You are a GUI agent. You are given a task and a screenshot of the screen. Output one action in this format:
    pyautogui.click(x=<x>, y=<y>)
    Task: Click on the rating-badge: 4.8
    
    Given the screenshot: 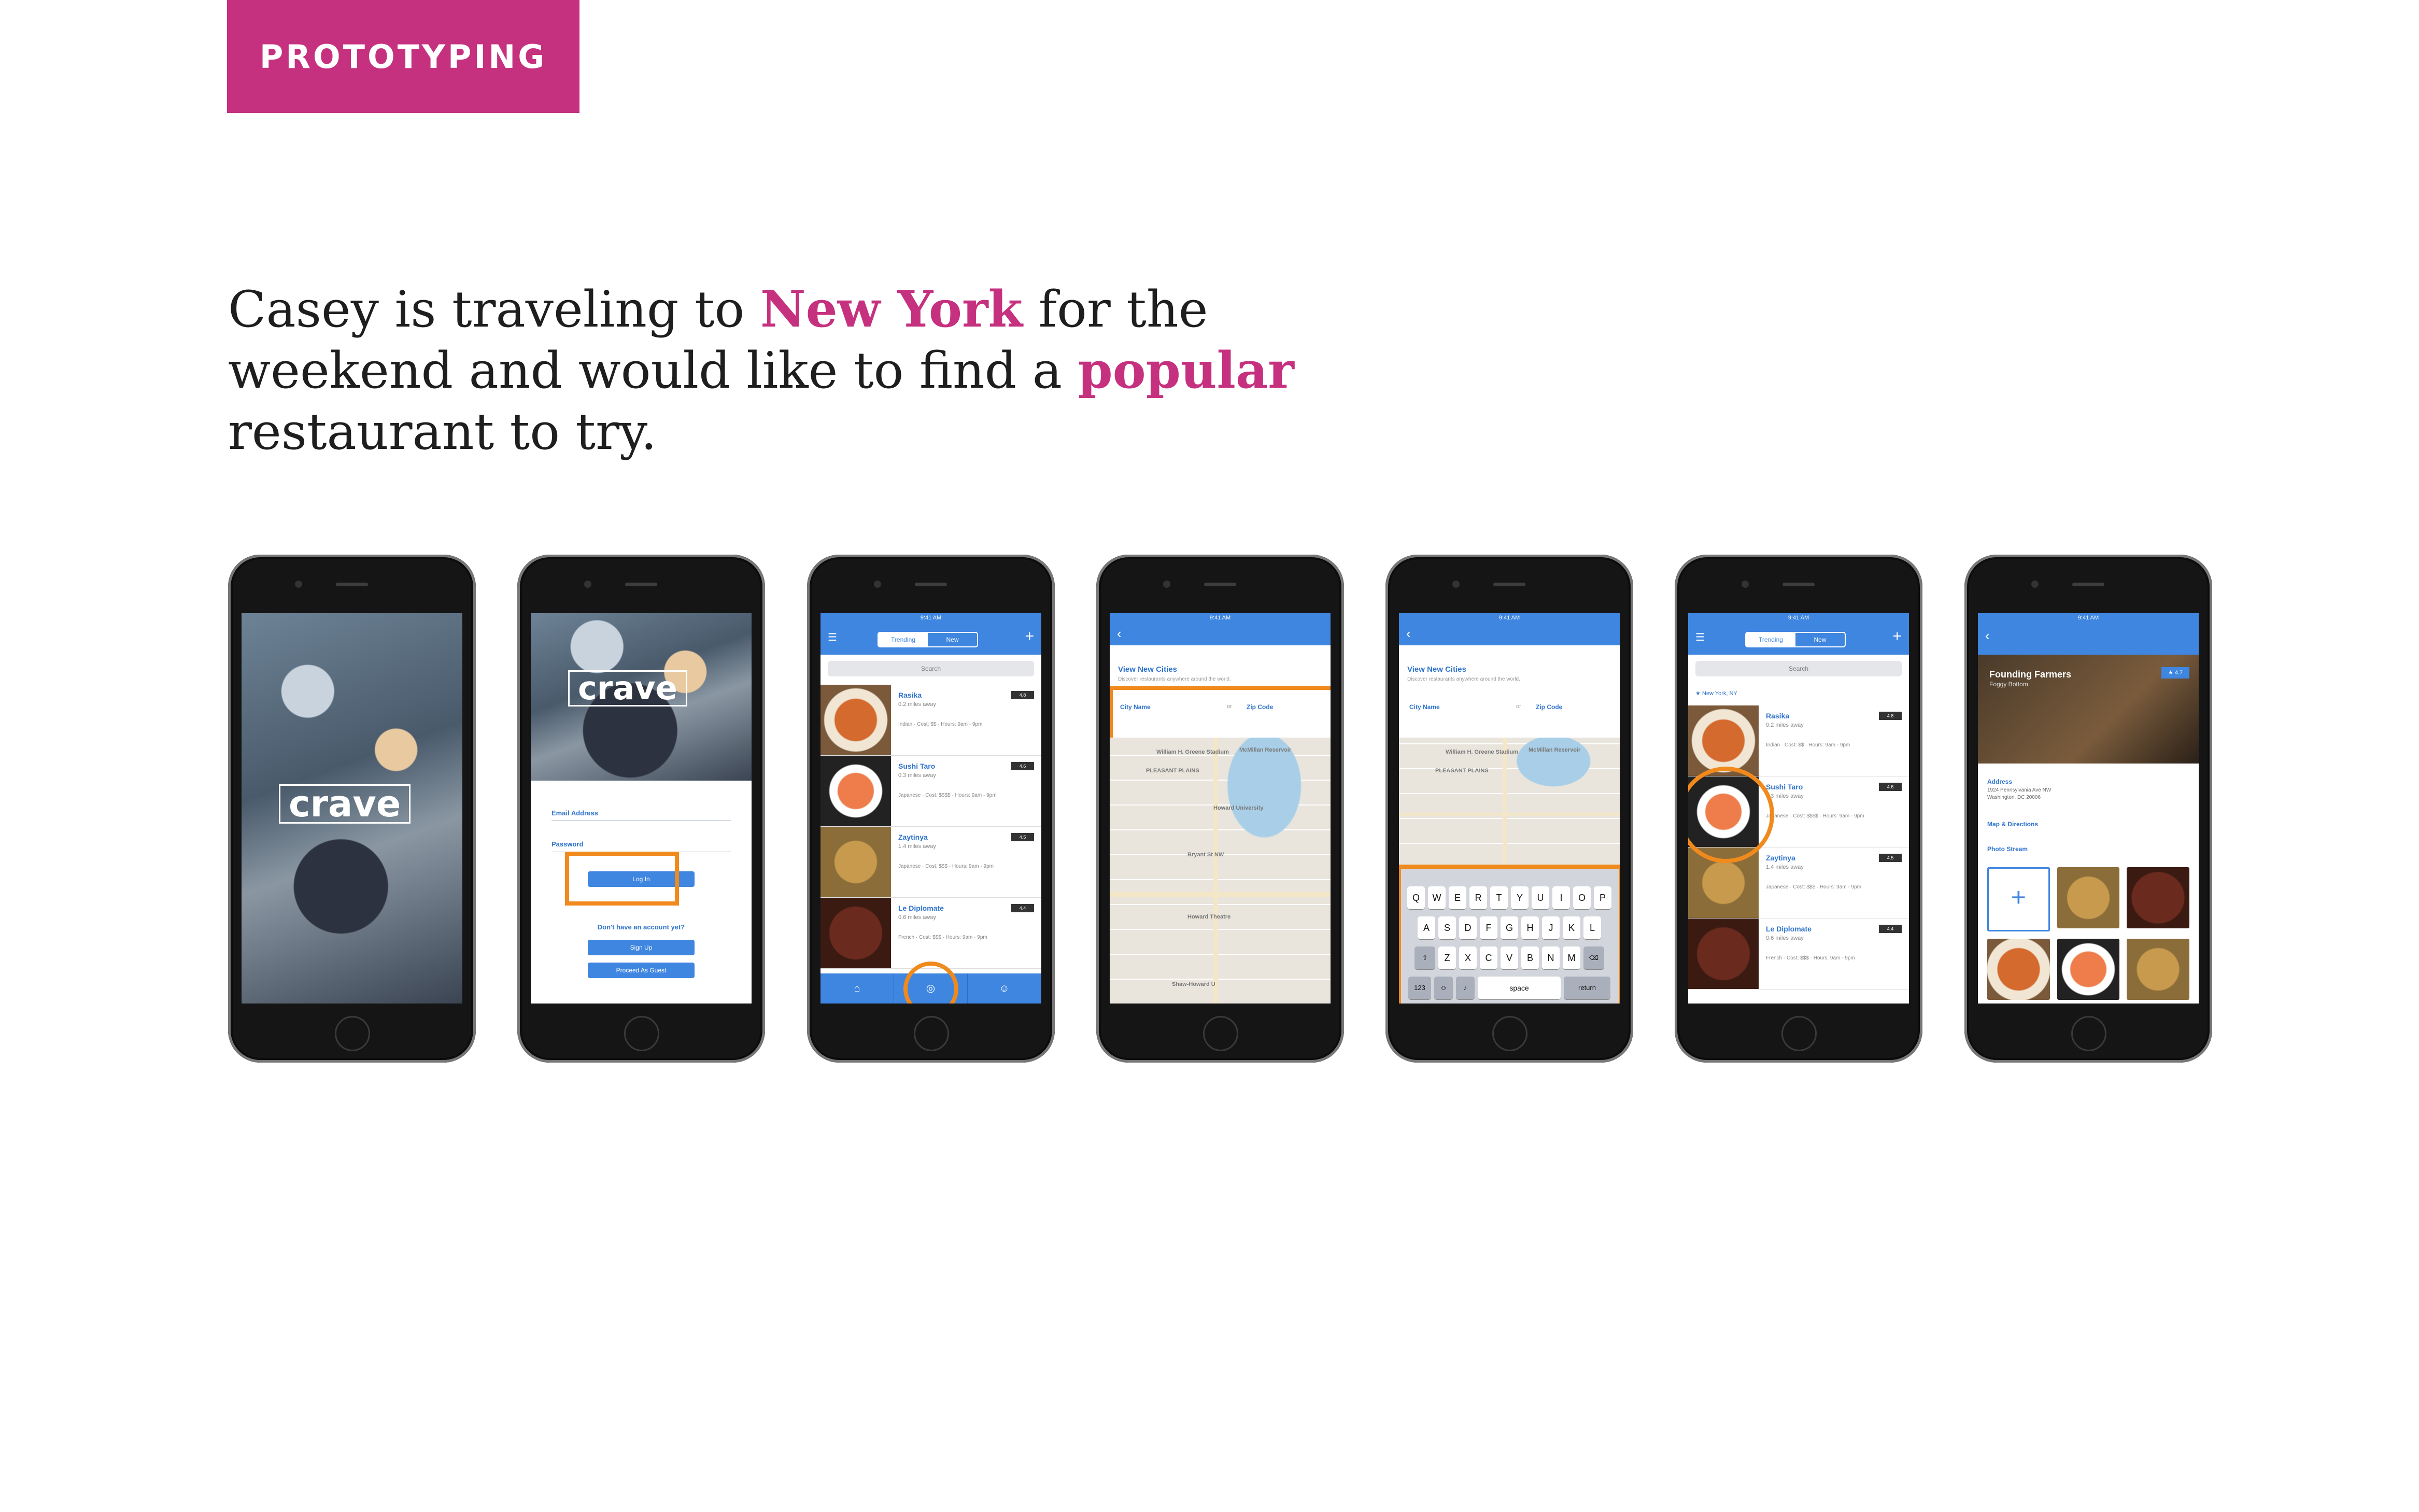 What is the action you would take?
    pyautogui.click(x=1890, y=716)
    